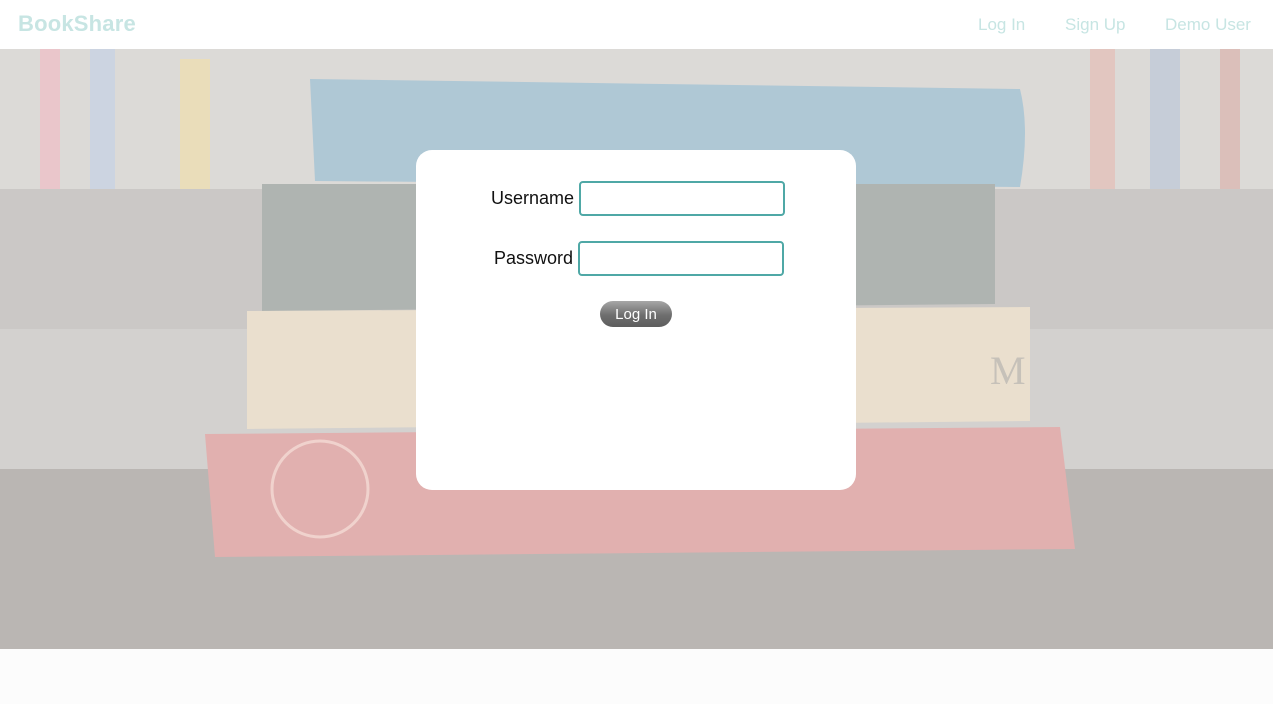 The image size is (1273, 704). Describe the element at coordinates (636, 314) in the screenshot. I see `login-submit-button: Log In` at that location.